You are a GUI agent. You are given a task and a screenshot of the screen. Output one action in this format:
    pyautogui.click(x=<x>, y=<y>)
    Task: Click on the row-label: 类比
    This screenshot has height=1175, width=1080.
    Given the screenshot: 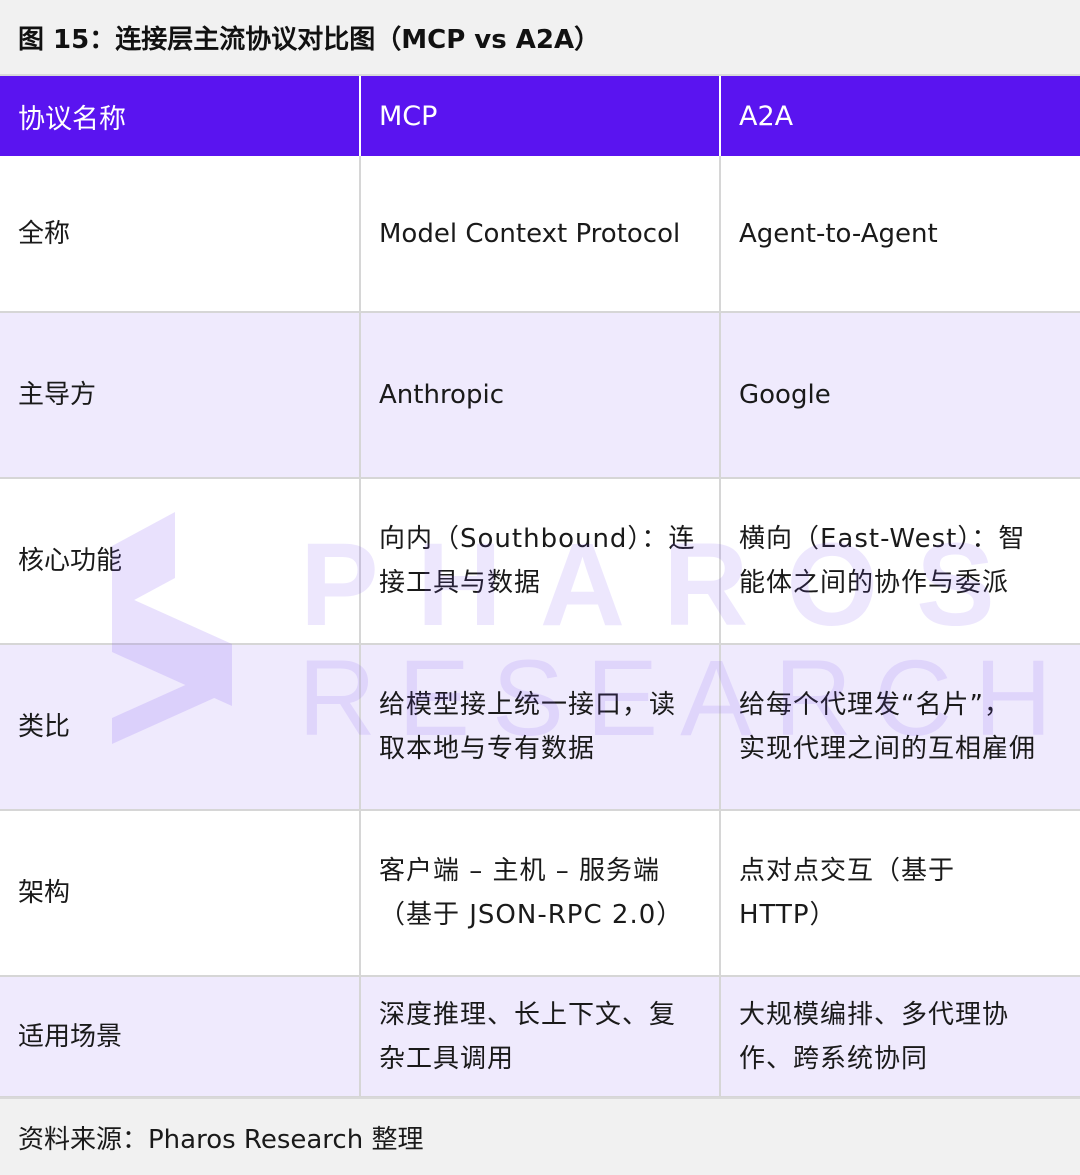 What is the action you would take?
    pyautogui.click(x=180, y=727)
    